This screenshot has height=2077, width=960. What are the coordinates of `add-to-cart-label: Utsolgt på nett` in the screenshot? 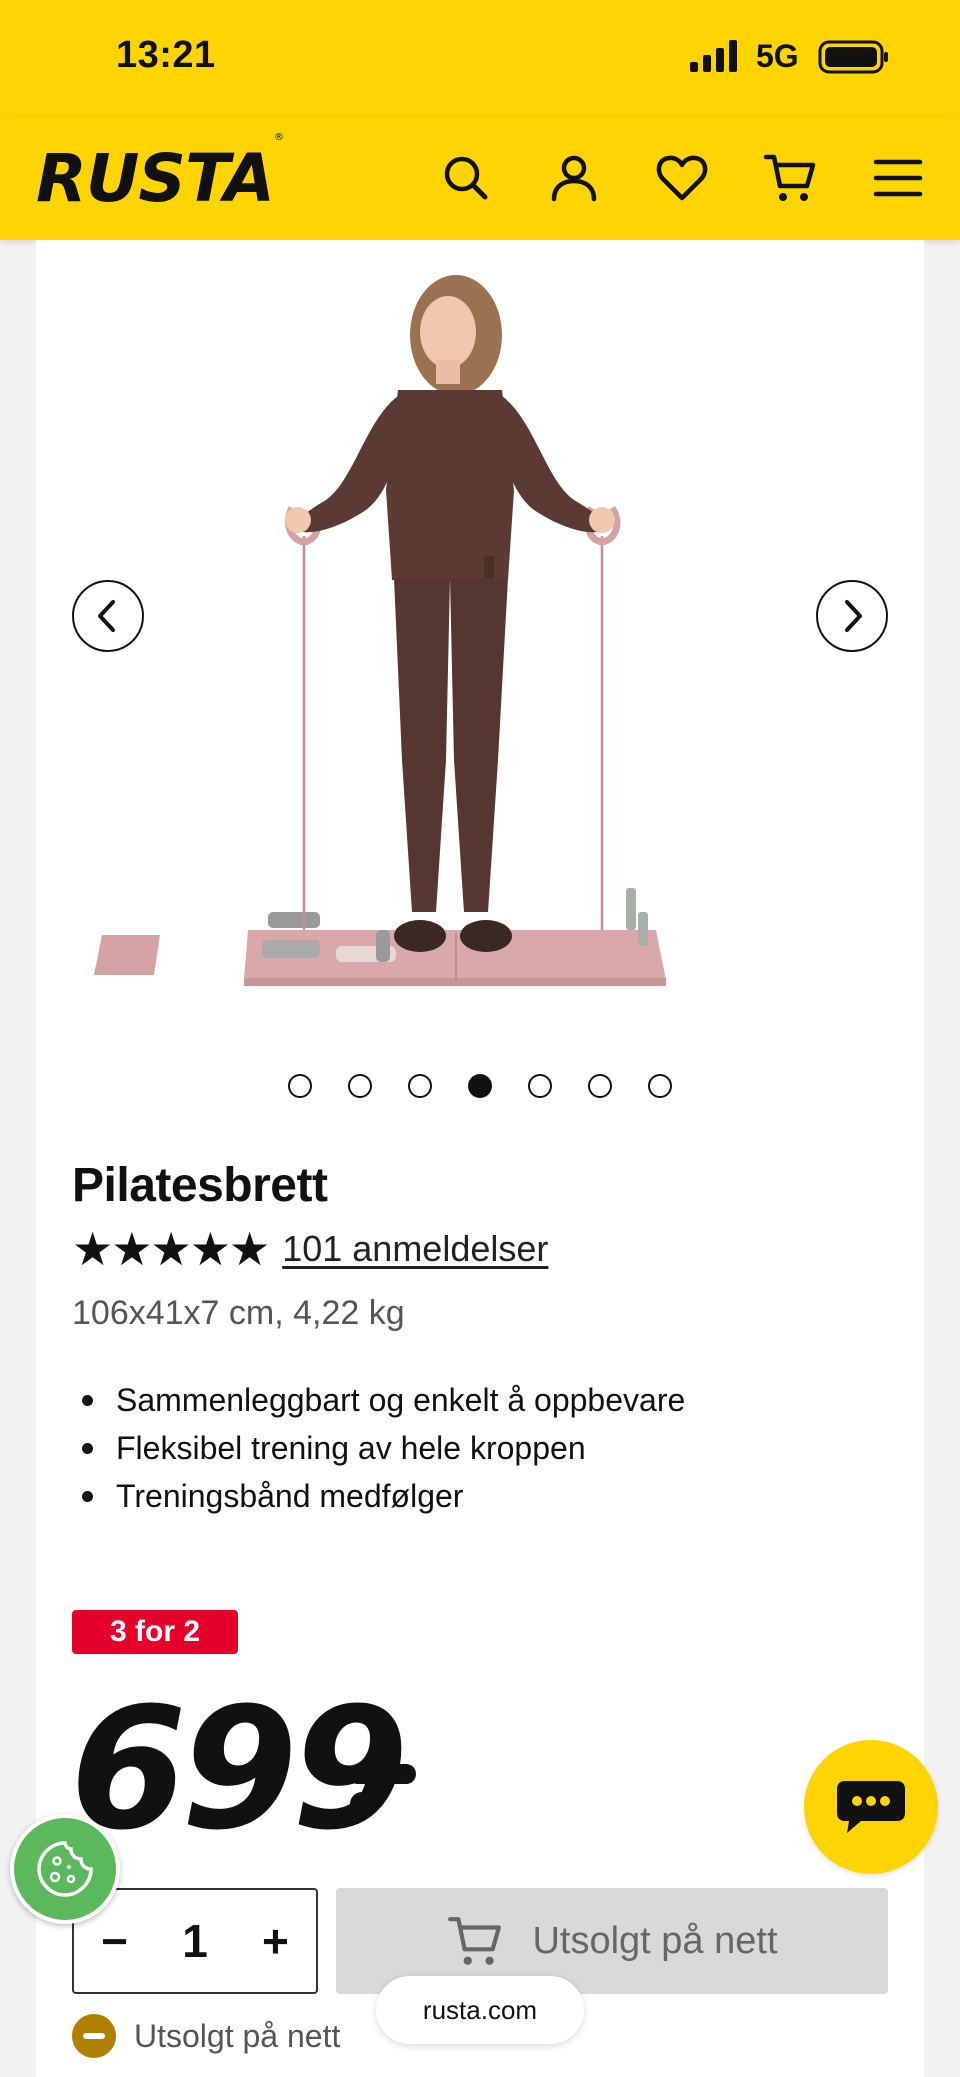 It's located at (655, 1940).